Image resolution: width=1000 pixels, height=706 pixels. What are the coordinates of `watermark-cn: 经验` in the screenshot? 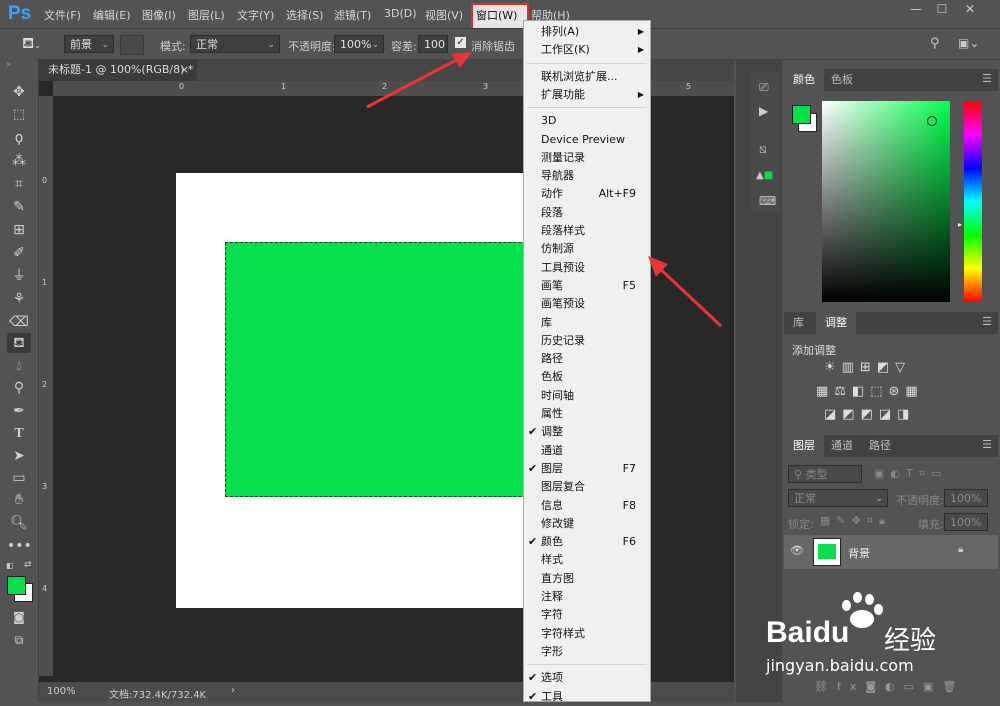 It's located at (910, 641).